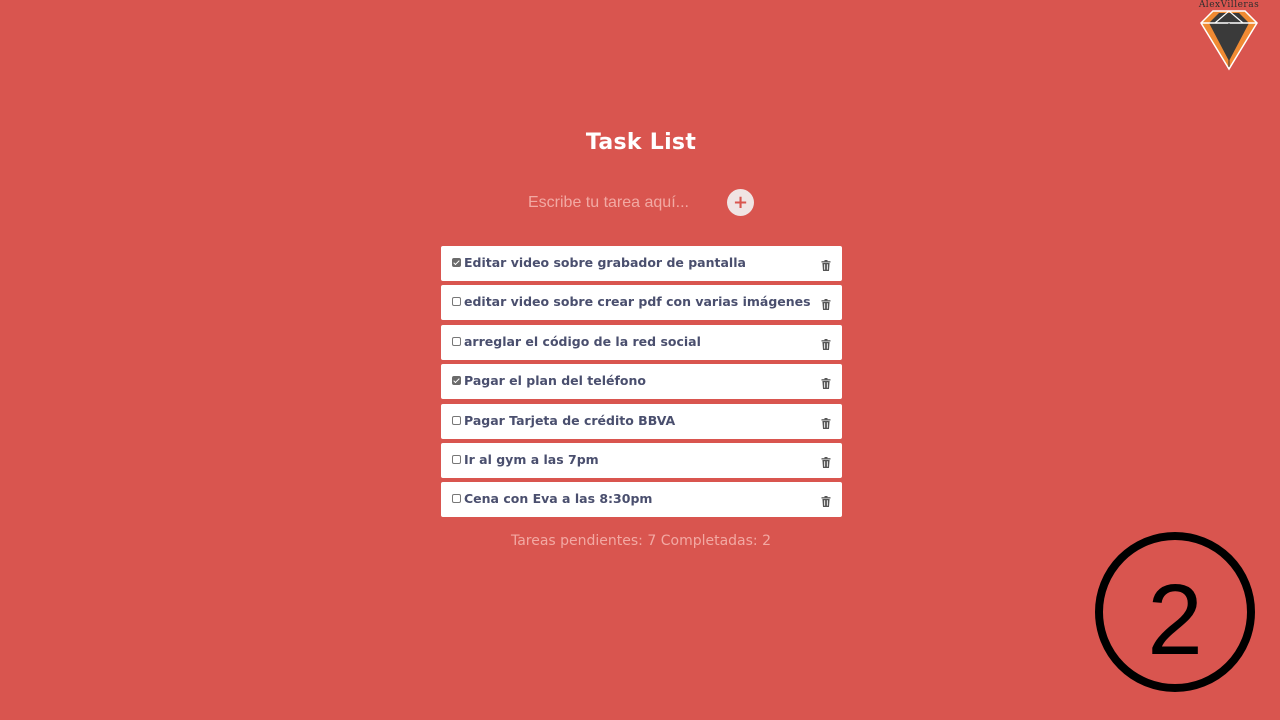 Image resolution: width=1280 pixels, height=720 pixels. I want to click on step-number-badge: 2, so click(1175, 612).